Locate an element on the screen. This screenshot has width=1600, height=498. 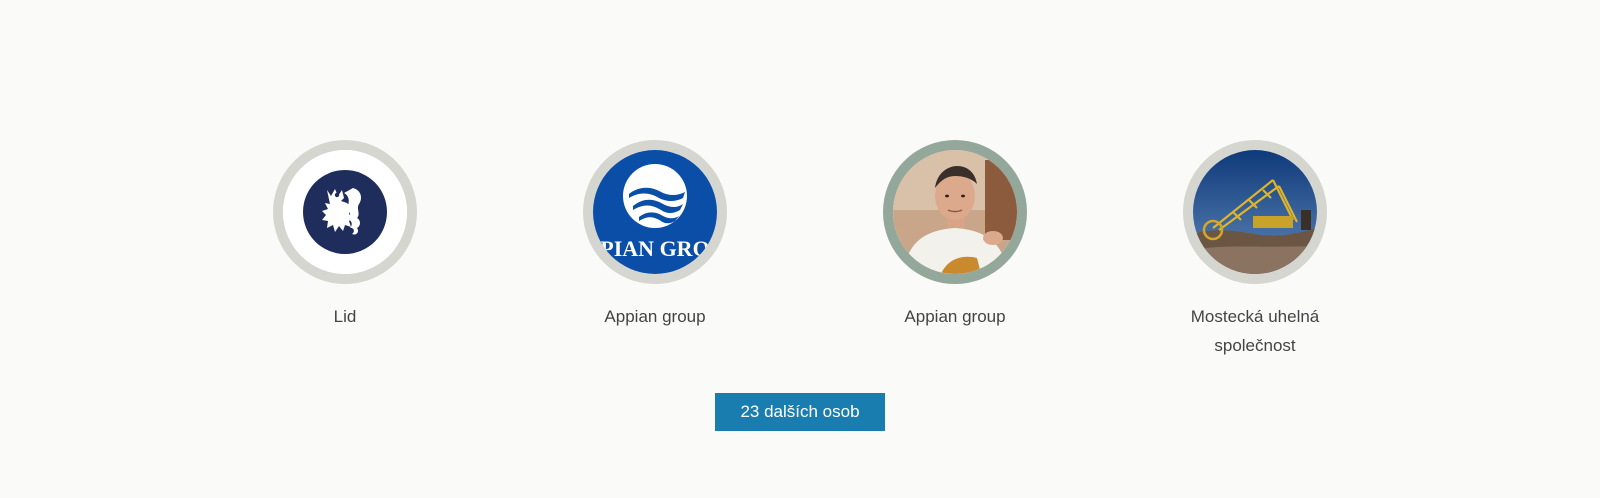
lion-emblem-logo is located at coordinates (345, 212).